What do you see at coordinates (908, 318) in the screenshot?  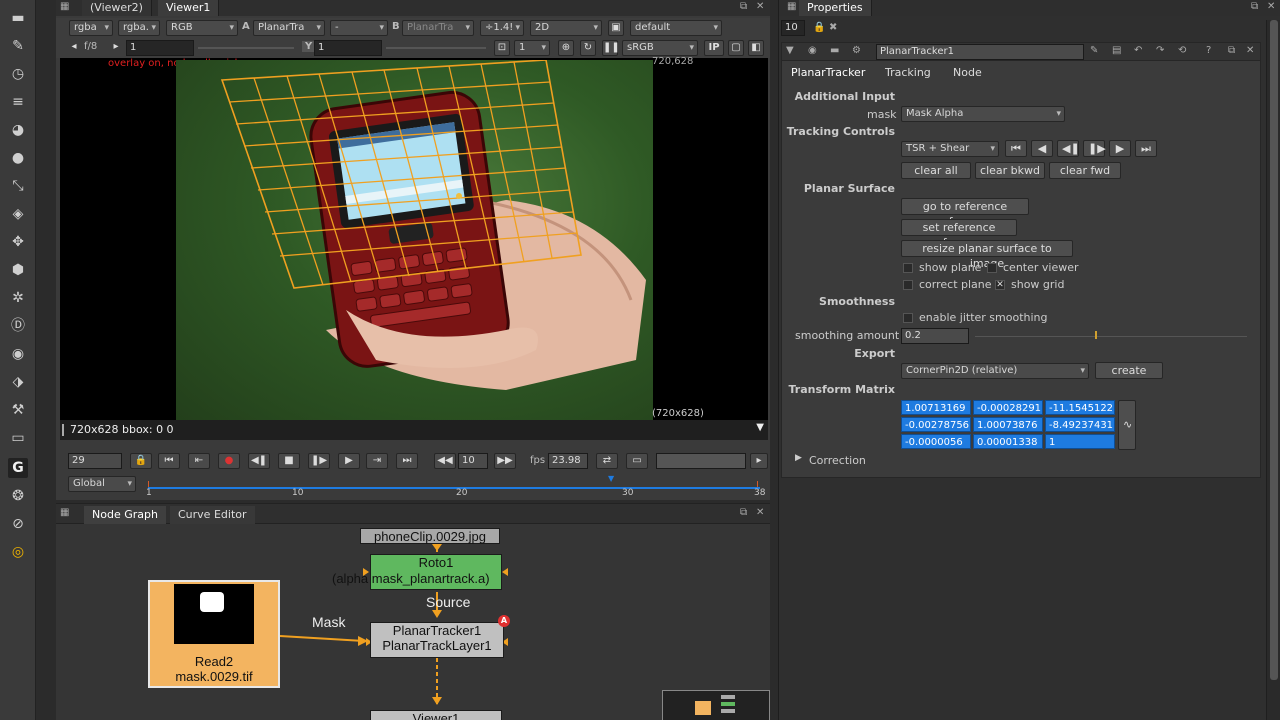 I see `jitter-checkbox` at bounding box center [908, 318].